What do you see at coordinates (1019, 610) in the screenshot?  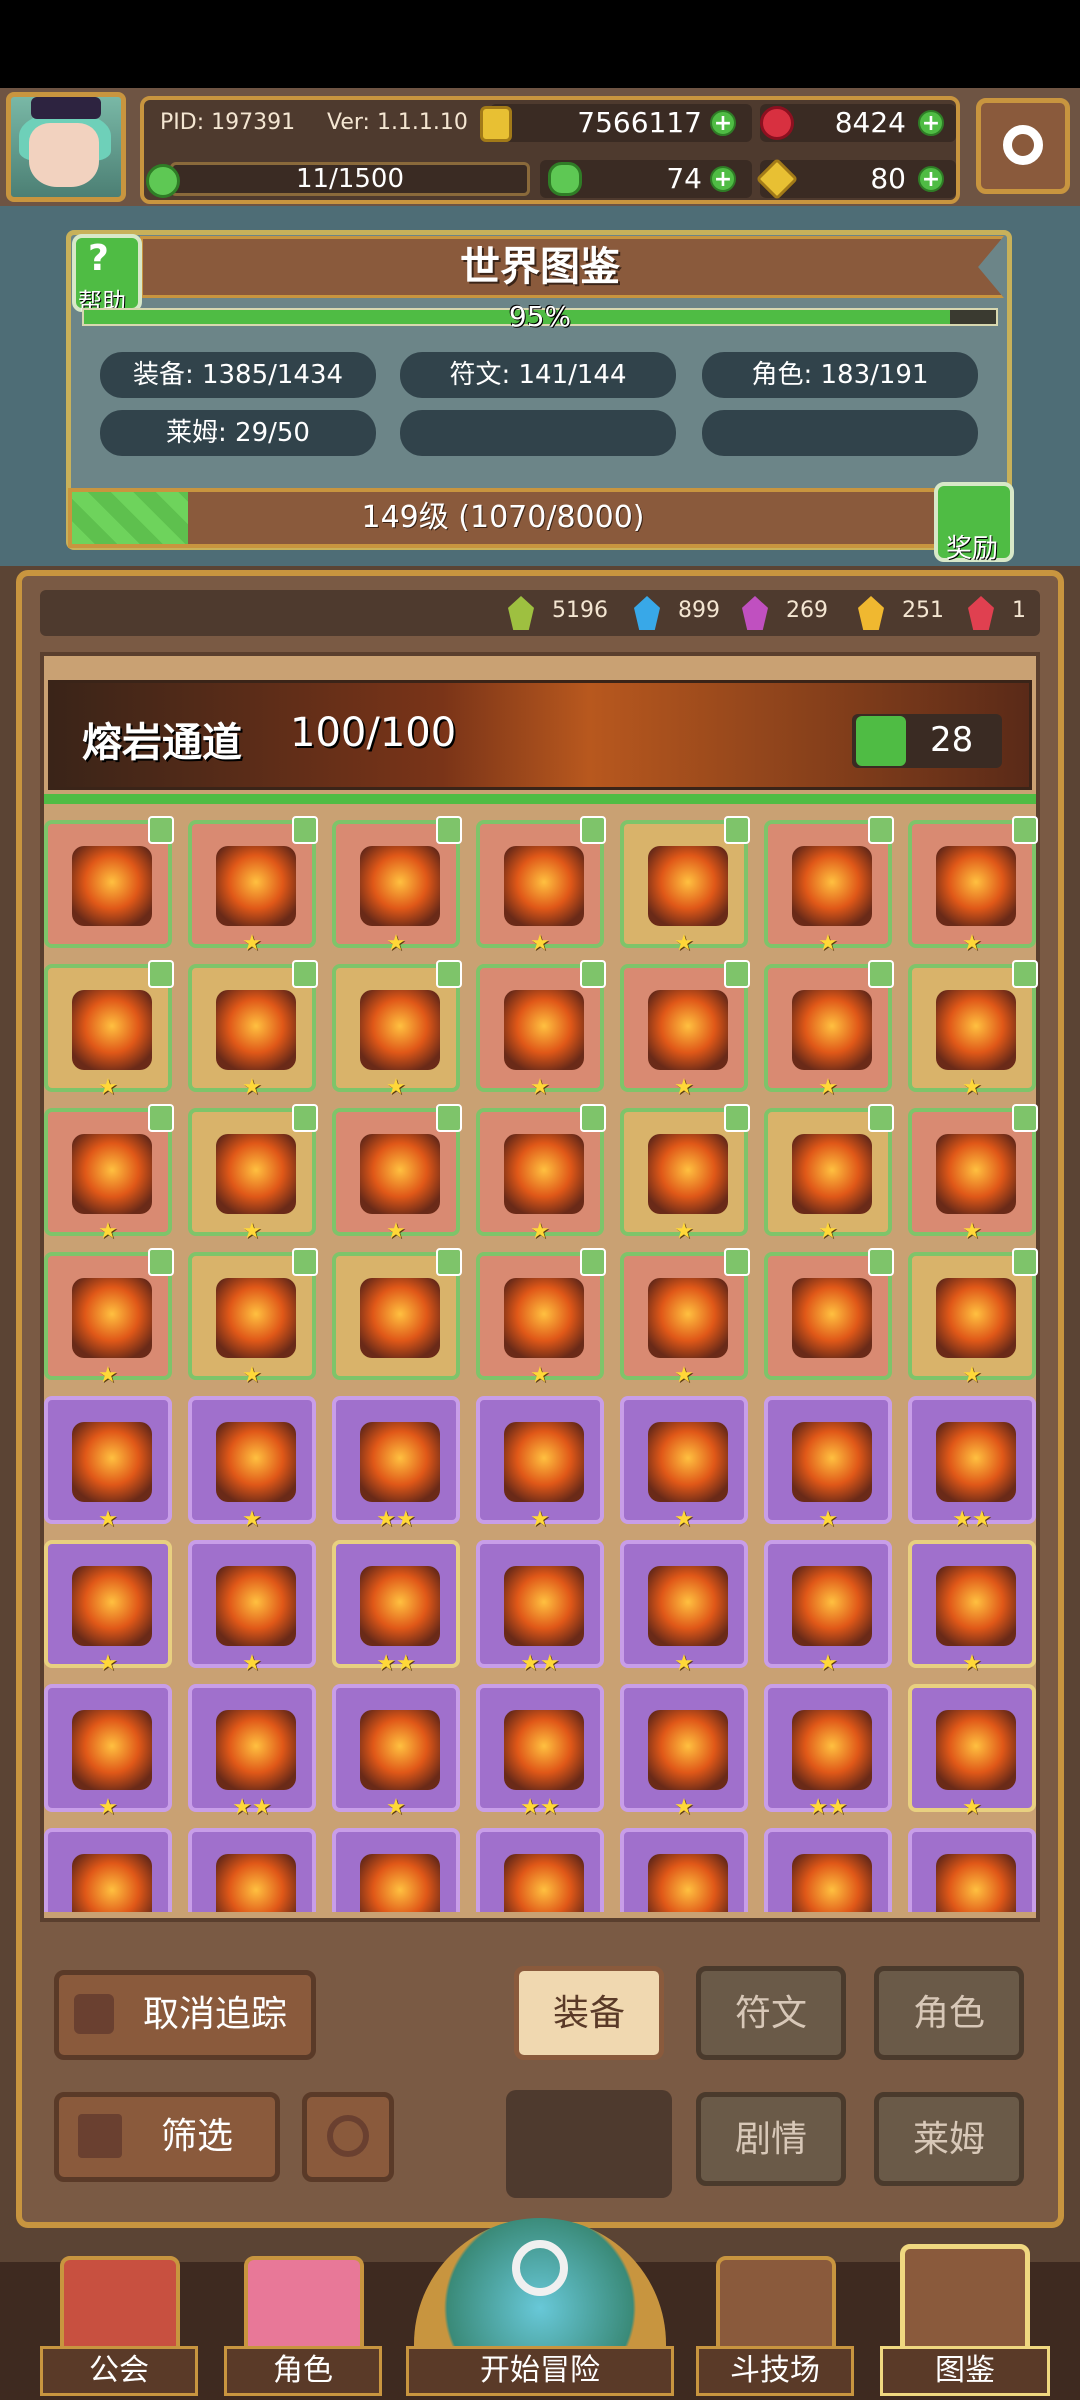 I see `gem-count: 1` at bounding box center [1019, 610].